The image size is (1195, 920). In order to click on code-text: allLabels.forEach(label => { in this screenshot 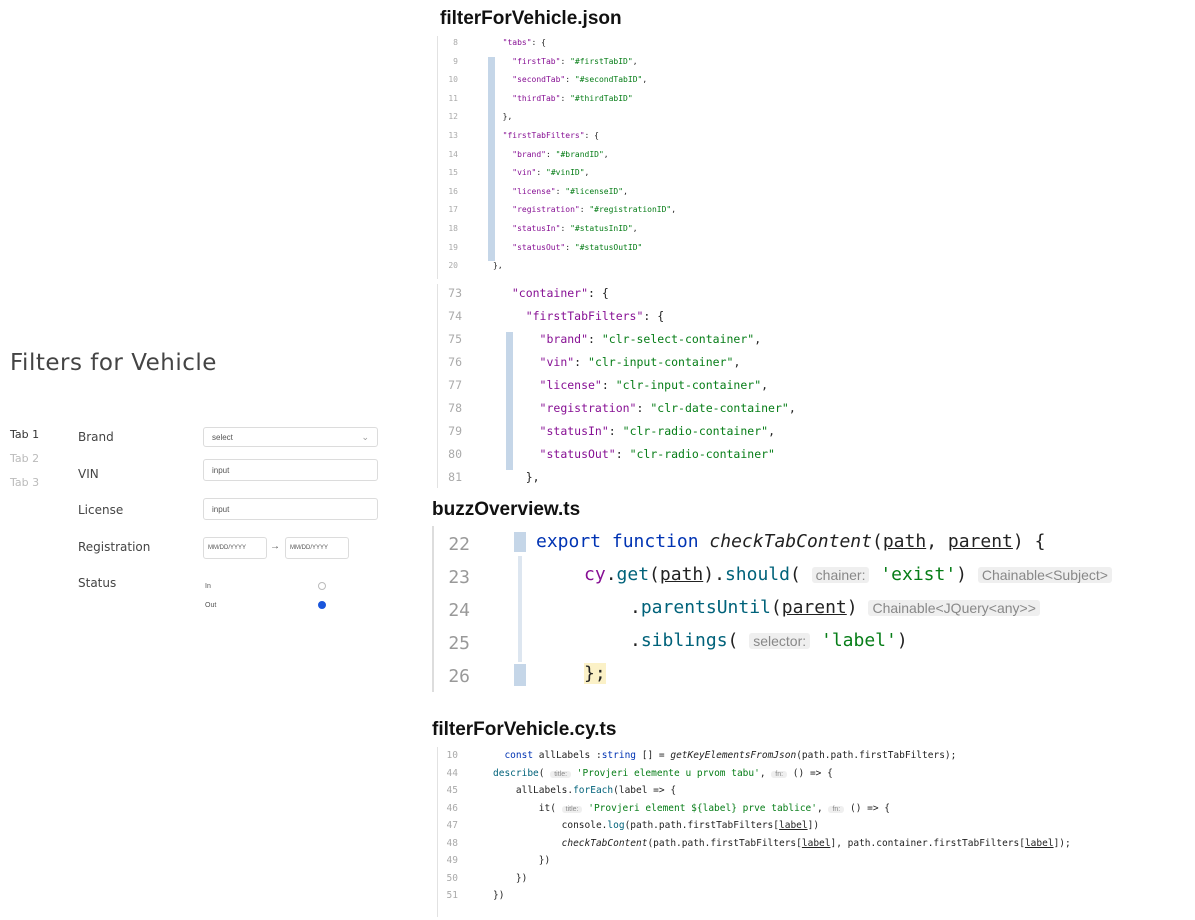, I will do `click(585, 790)`.